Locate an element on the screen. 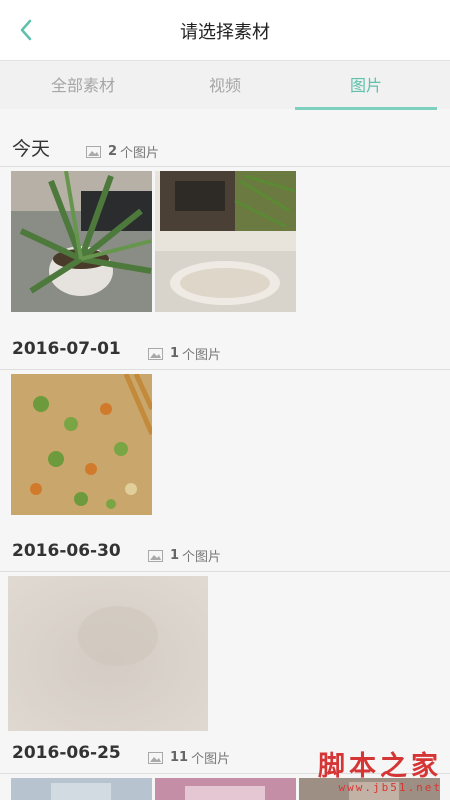 The height and width of the screenshot is (800, 450). group-date: 2016-06-25 is located at coordinates (66, 753).